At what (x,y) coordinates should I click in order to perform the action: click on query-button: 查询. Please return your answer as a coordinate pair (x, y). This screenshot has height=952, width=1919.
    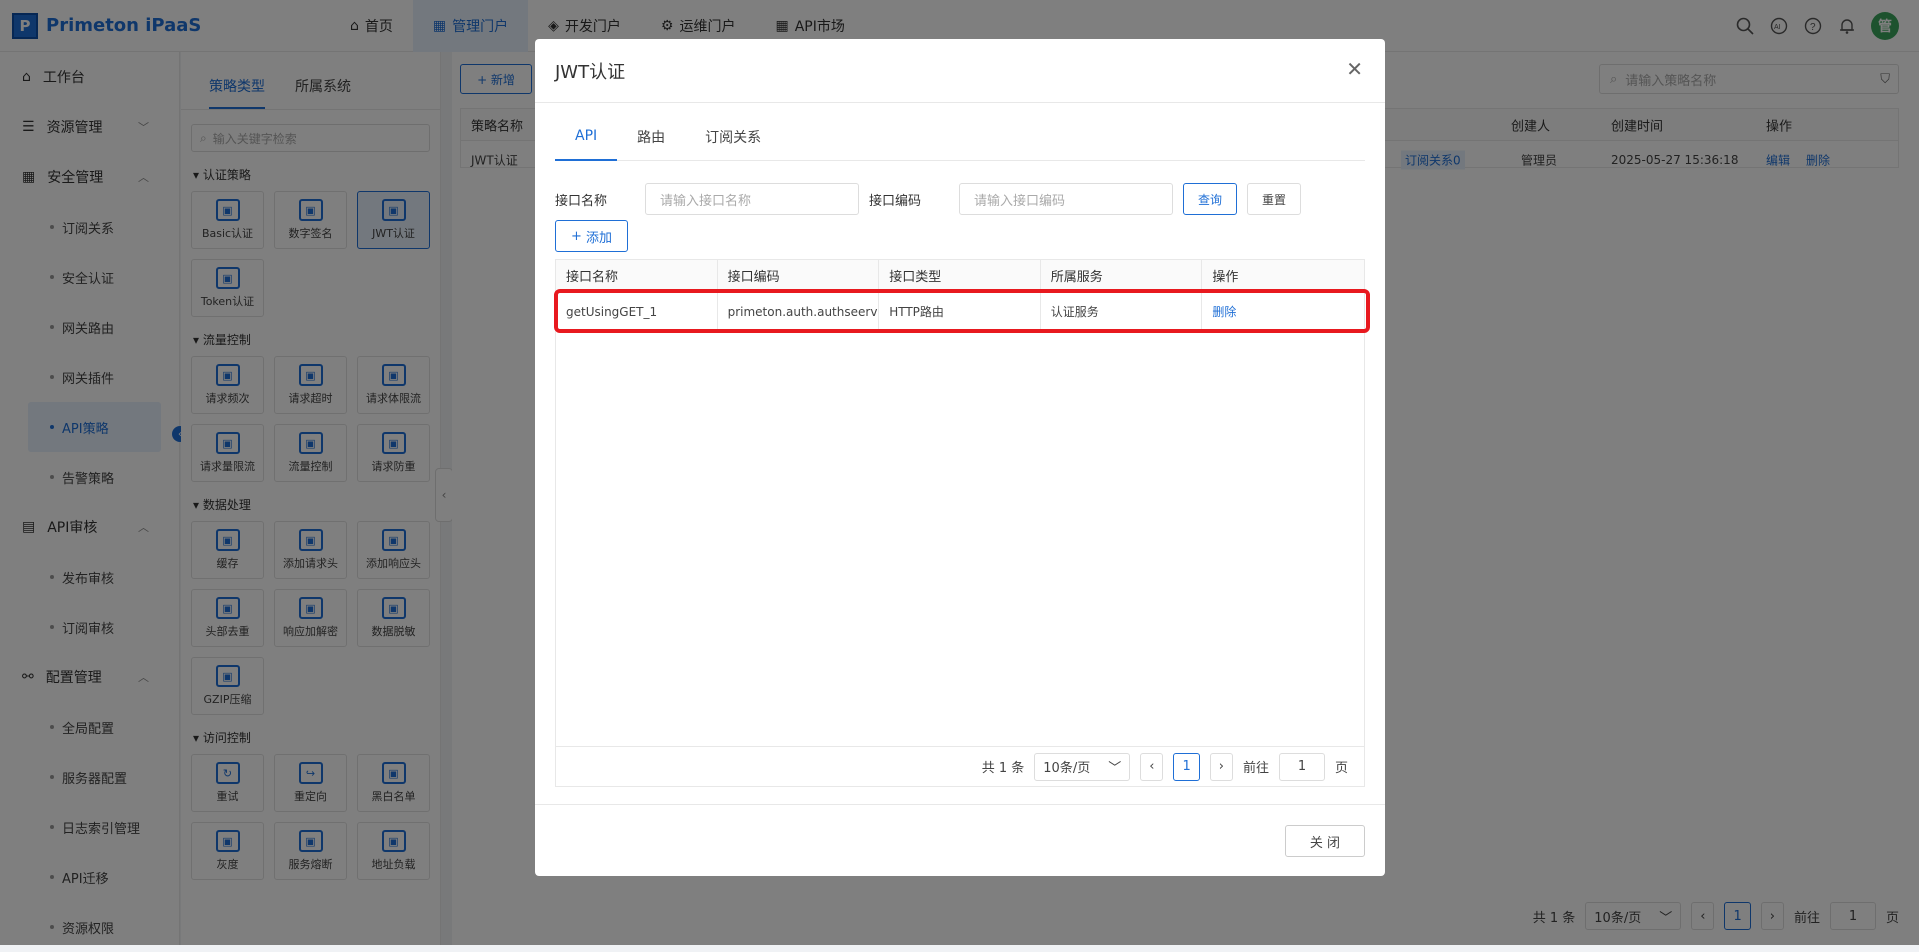
    Looking at the image, I should click on (1210, 199).